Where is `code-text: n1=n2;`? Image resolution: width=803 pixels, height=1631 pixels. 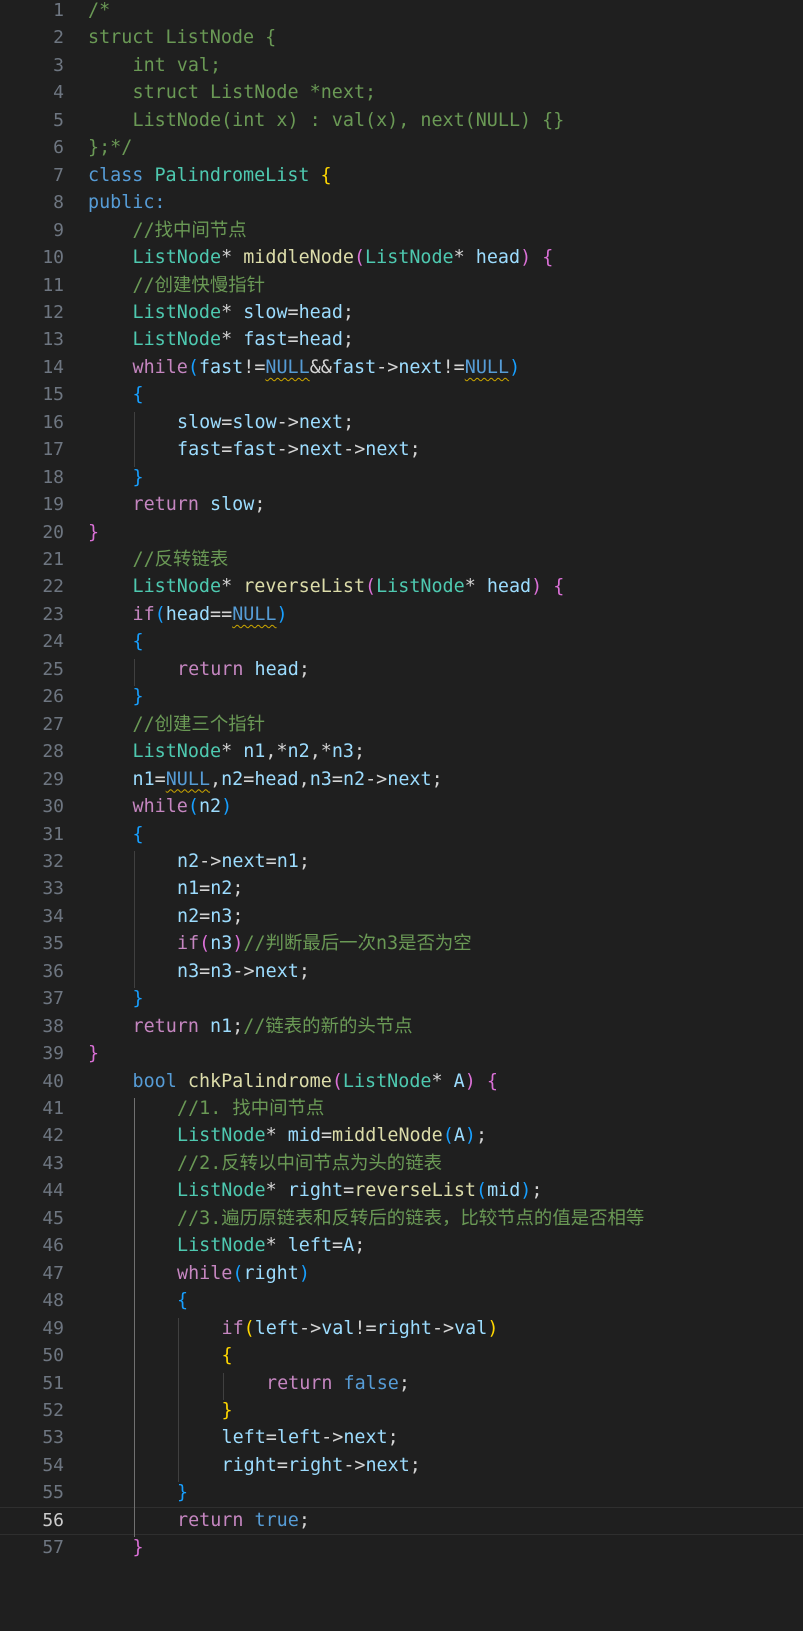
code-text: n1=n2; is located at coordinates (210, 889).